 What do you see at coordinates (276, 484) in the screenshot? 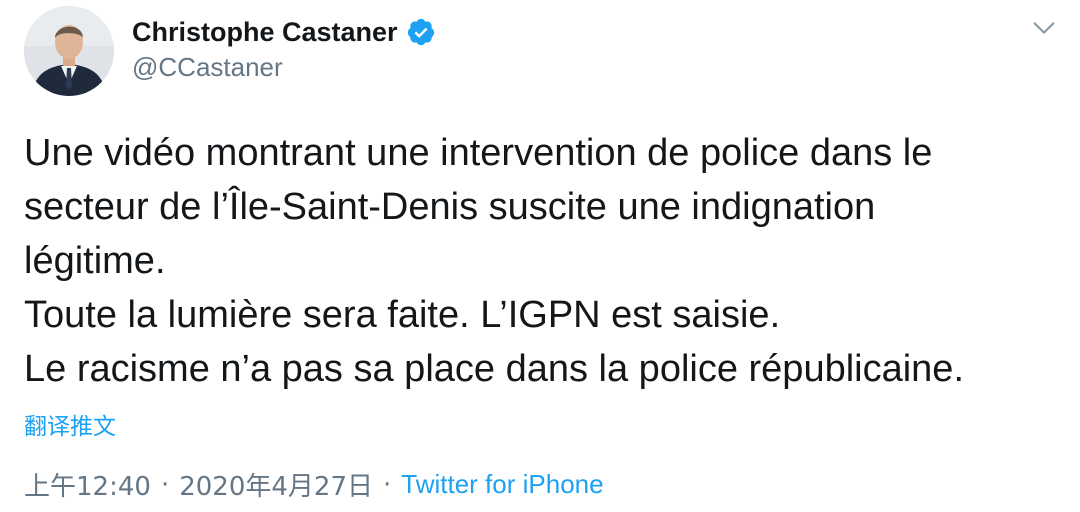
I see `tweet-date: 2020年4月27日` at bounding box center [276, 484].